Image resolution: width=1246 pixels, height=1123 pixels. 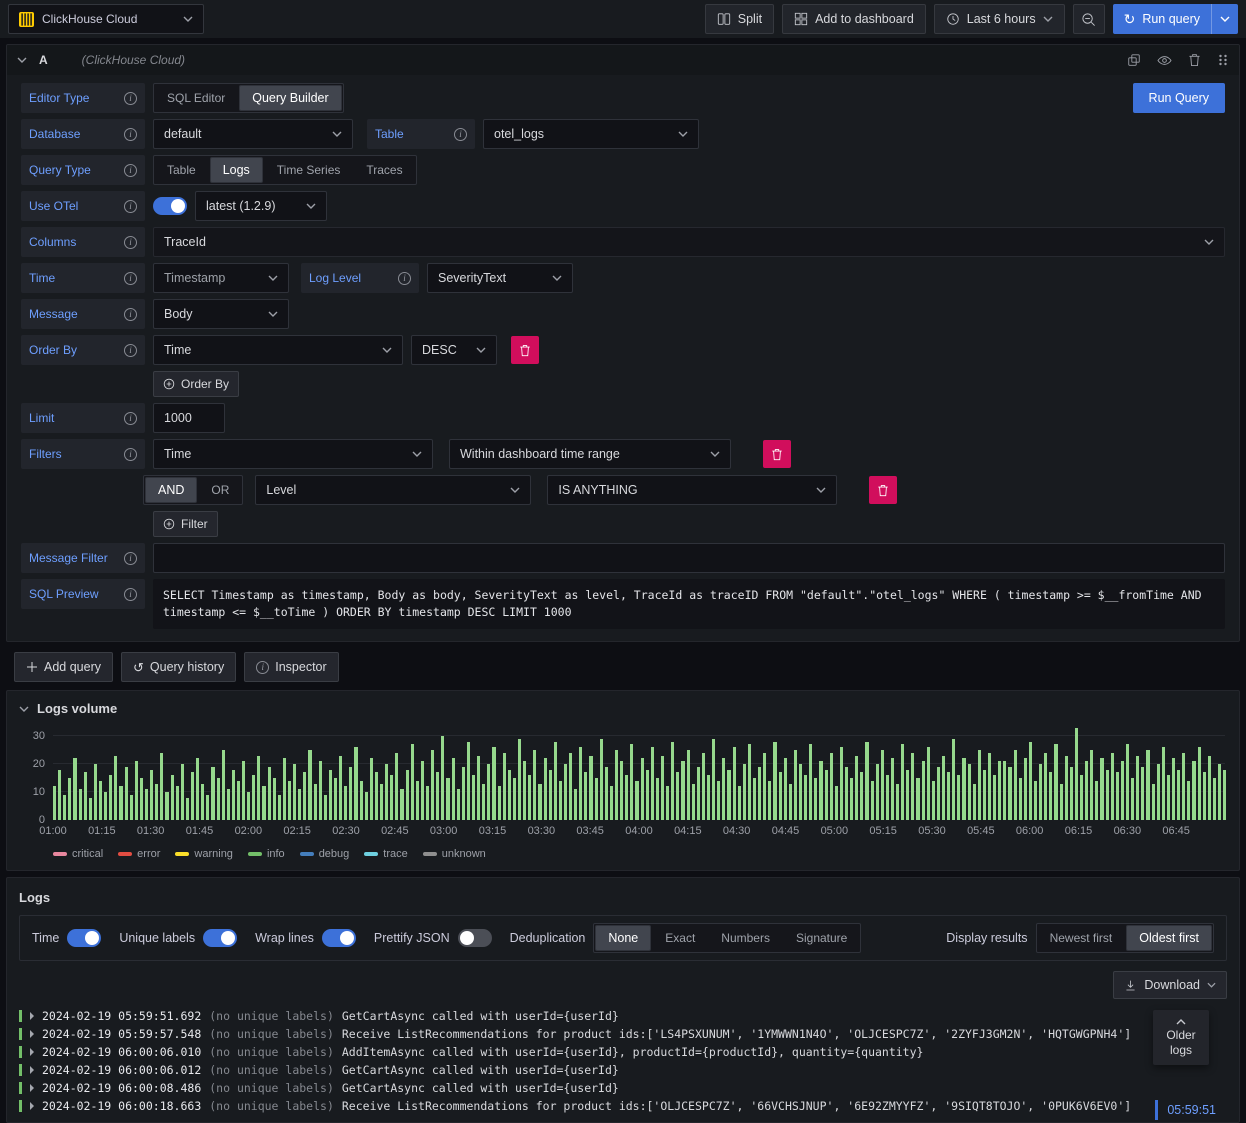 What do you see at coordinates (38, 764) in the screenshot?
I see `y-tick-label: 20` at bounding box center [38, 764].